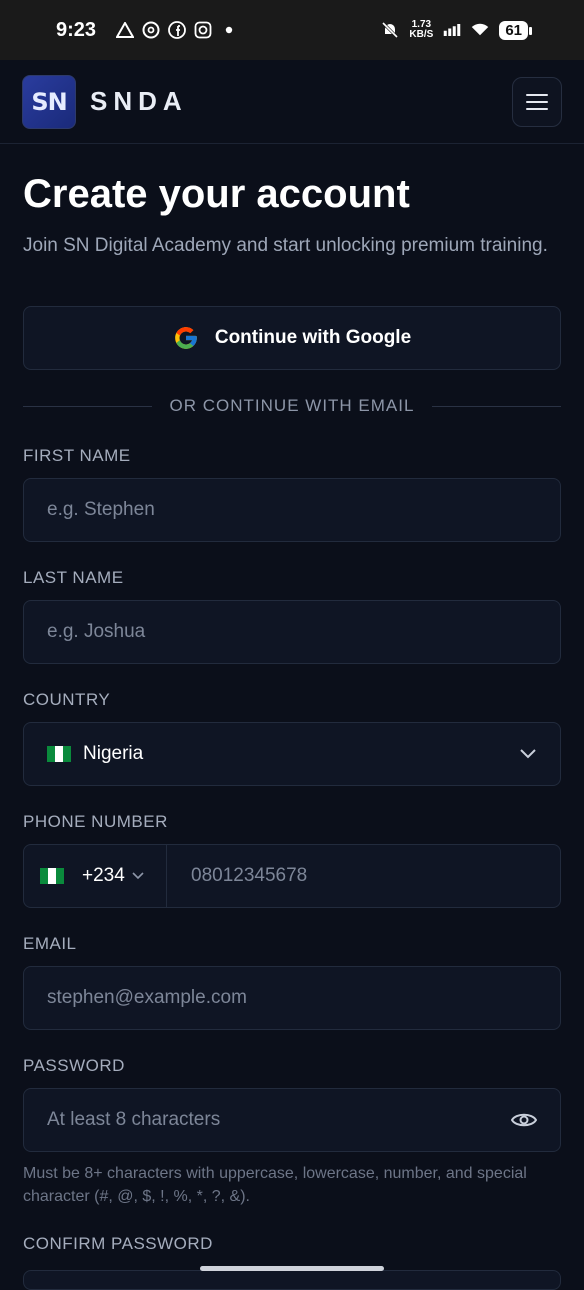 Image resolution: width=584 pixels, height=1290 pixels. I want to click on bell-muted-icon, so click(390, 30).